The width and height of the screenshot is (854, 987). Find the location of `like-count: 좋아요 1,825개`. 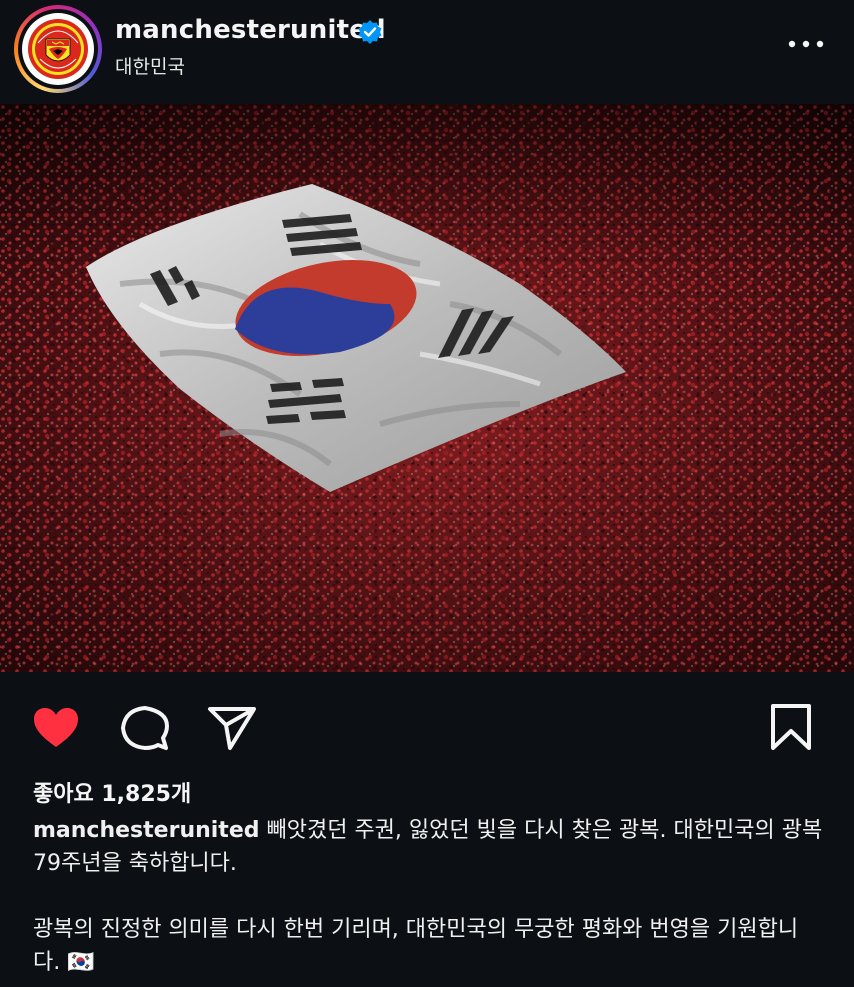

like-count: 좋아요 1,825개 is located at coordinates (112, 792).